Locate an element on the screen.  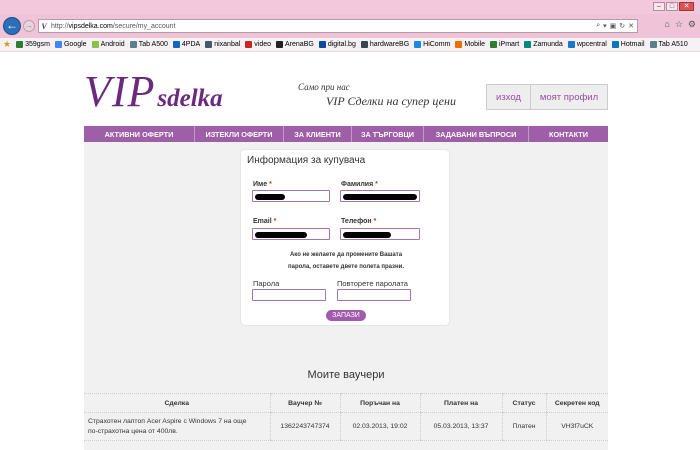
back-button: ← is located at coordinates (12, 26).